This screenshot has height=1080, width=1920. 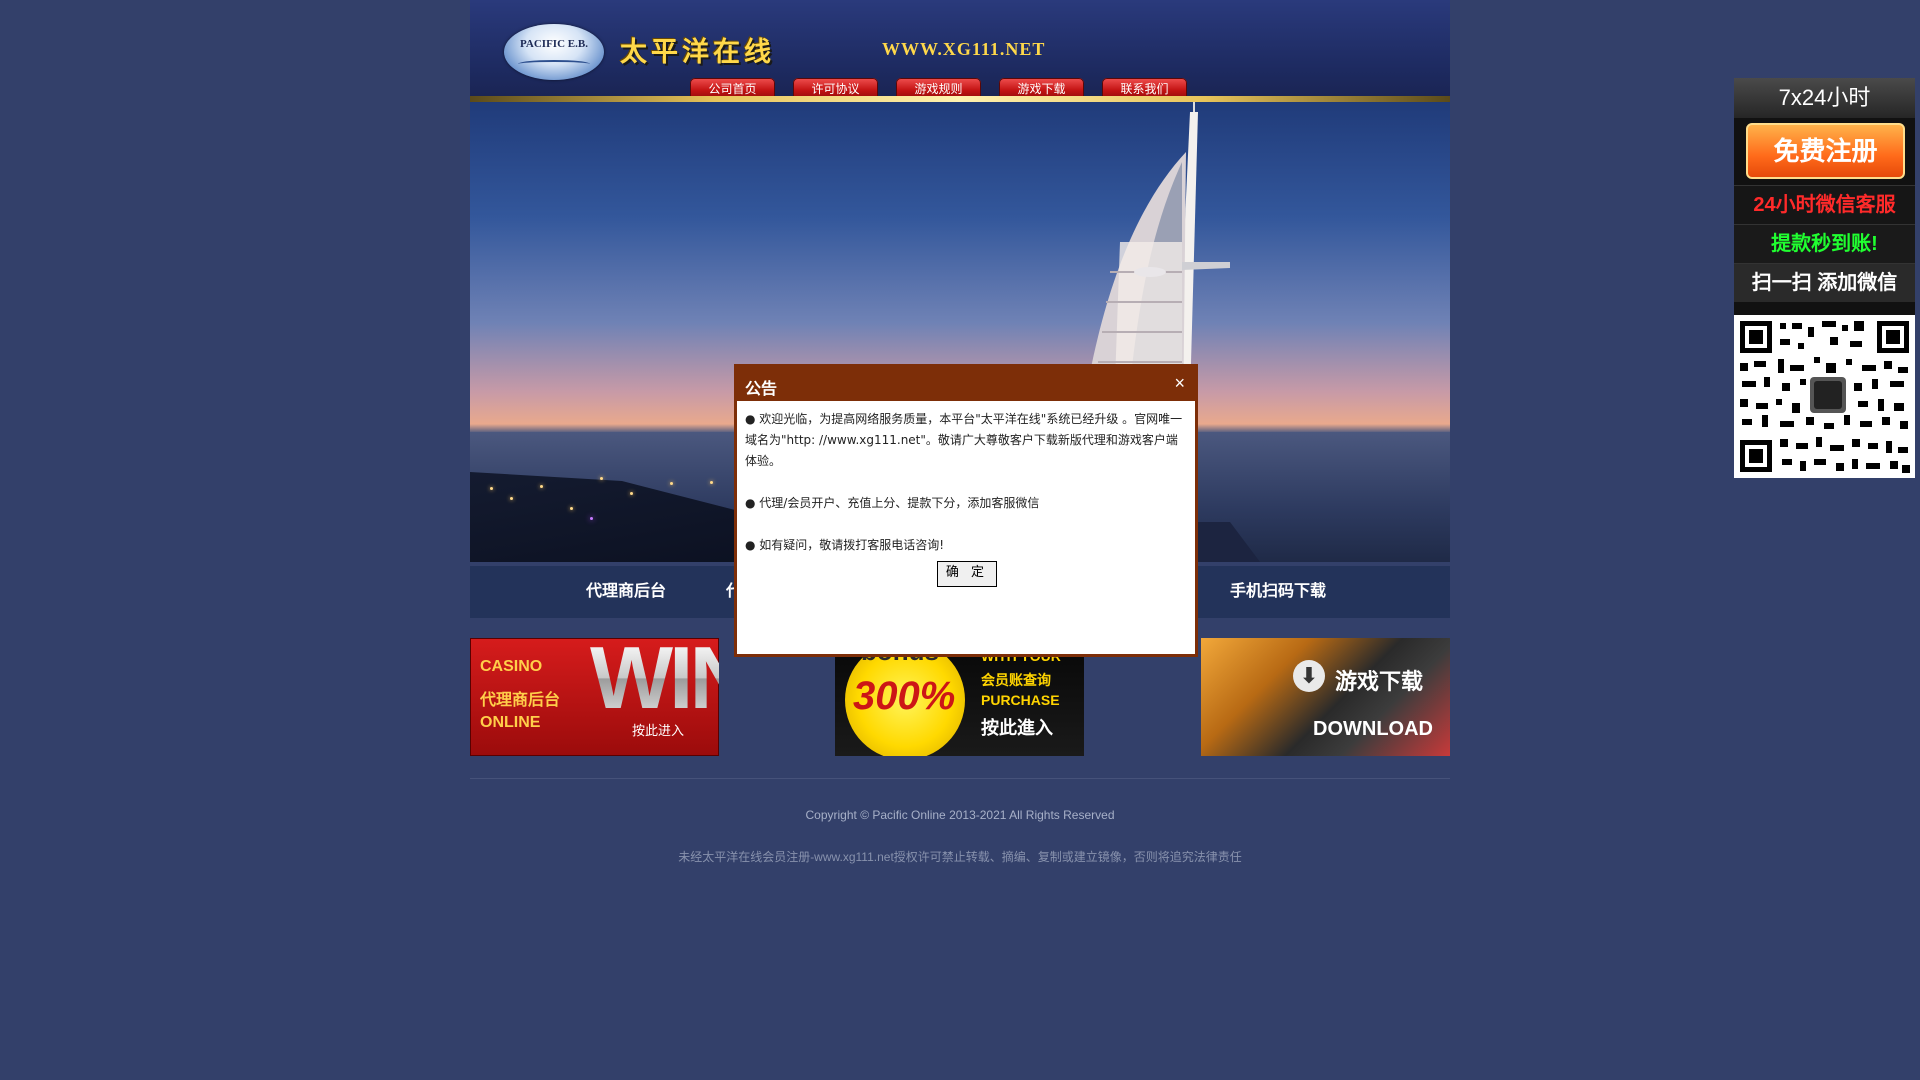 What do you see at coordinates (967, 574) in the screenshot?
I see `confirm-button: 确 定` at bounding box center [967, 574].